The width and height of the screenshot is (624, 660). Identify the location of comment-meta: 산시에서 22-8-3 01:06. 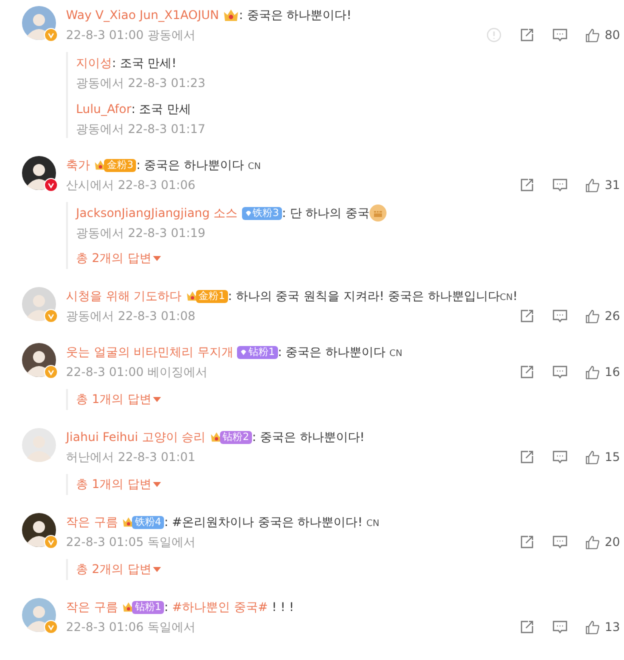
(131, 185).